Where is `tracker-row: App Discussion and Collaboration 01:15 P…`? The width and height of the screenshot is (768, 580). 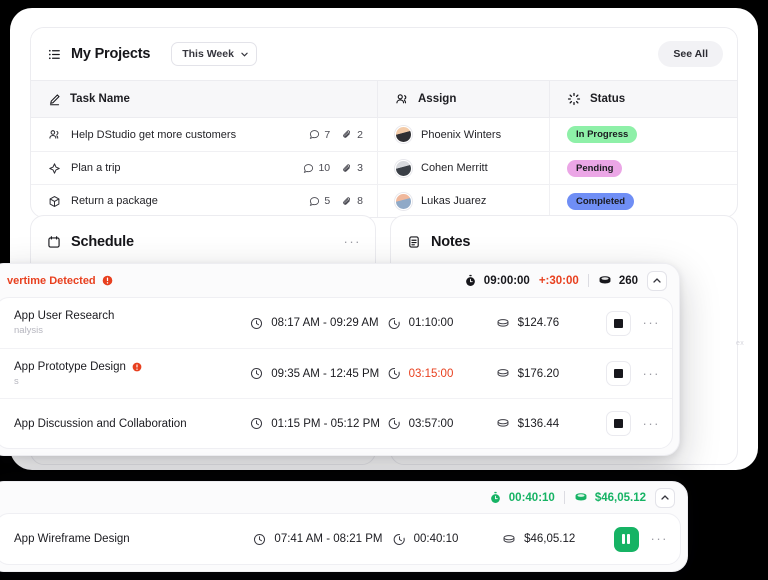
tracker-row: App Discussion and Collaboration 01:15 P… is located at coordinates (336, 423).